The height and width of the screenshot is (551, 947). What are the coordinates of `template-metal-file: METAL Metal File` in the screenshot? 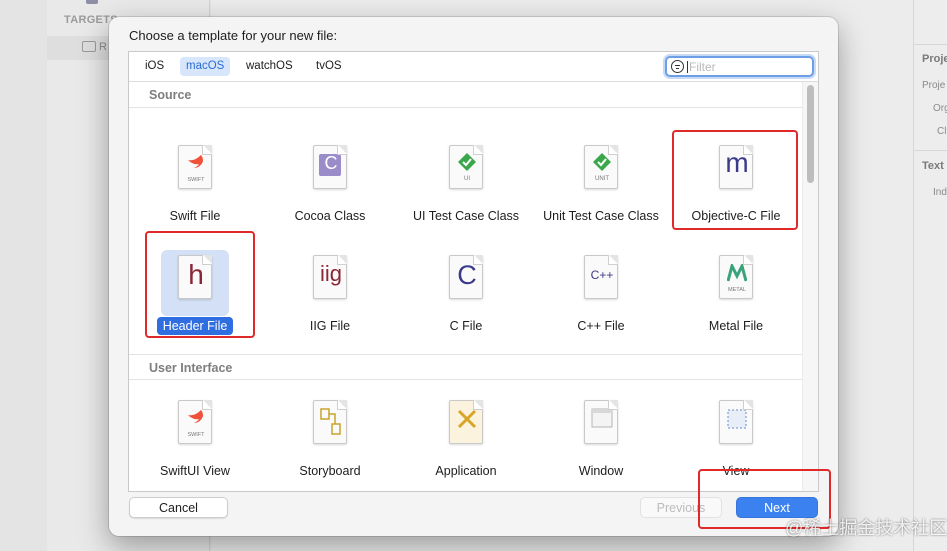 It's located at (736, 296).